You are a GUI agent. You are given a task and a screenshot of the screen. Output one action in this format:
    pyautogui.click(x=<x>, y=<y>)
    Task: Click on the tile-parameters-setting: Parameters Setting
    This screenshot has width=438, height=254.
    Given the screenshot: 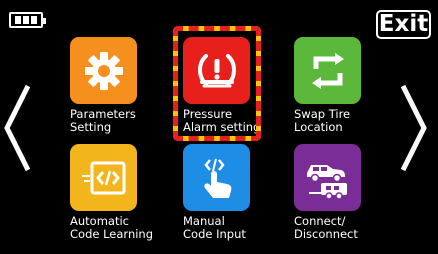 What is the action you would take?
    pyautogui.click(x=126, y=92)
    